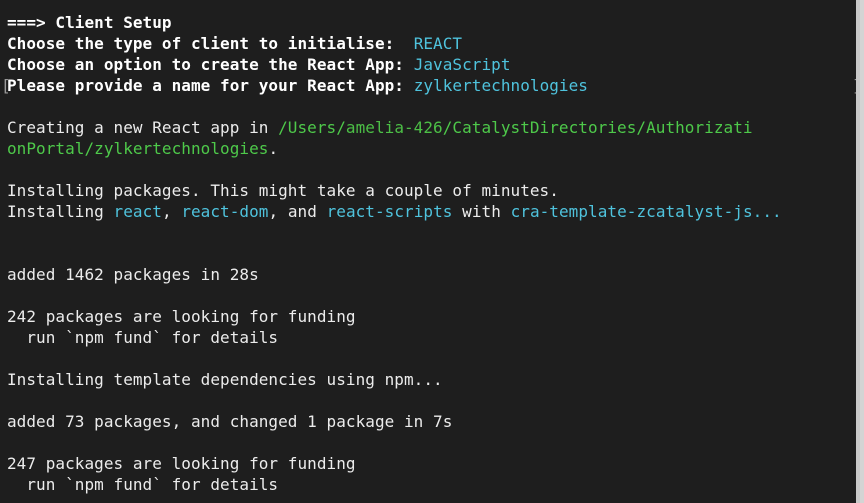 The height and width of the screenshot is (503, 864). I want to click on prompt-answer: zylkertechnologies, so click(500, 85).